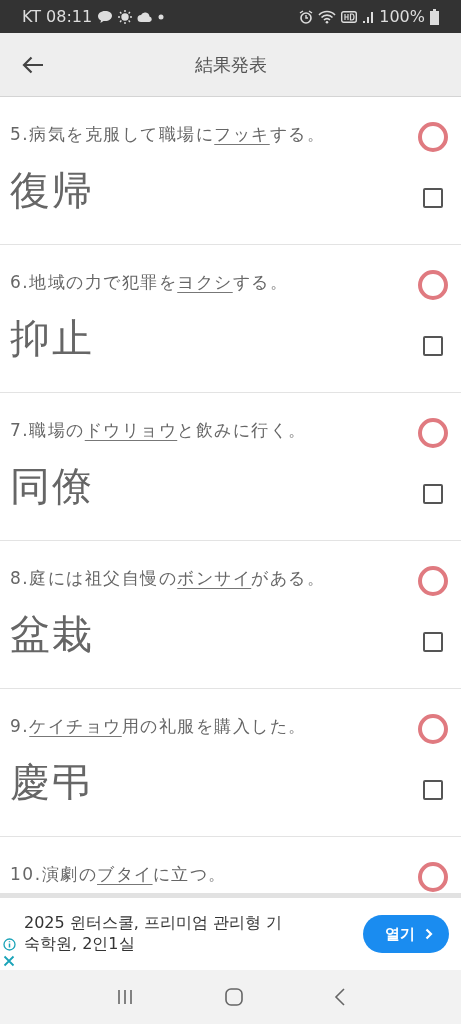 Image resolution: width=461 pixels, height=1024 pixels. Describe the element at coordinates (402, 16) in the screenshot. I see `battery-percent: 100%` at that location.